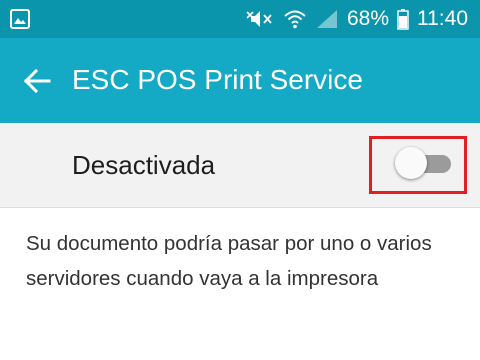 The height and width of the screenshot is (360, 480). I want to click on arrow-left-icon, so click(37, 81).